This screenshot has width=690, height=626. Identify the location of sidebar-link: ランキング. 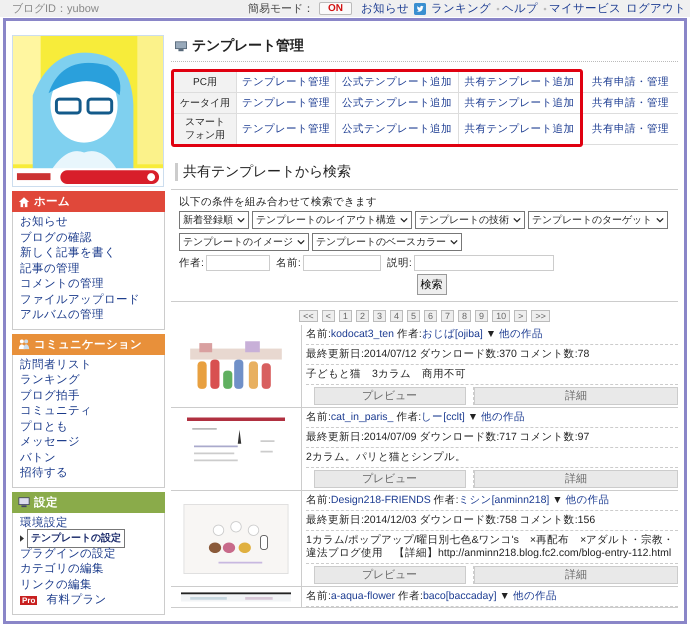
(50, 380).